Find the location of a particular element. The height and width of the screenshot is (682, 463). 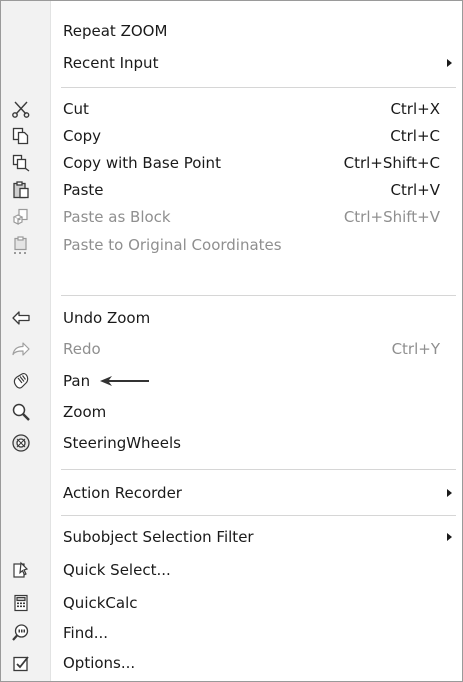

menu-item-paste-as-block: Paste as Block Ctrl+Shift+V is located at coordinates (231, 217).